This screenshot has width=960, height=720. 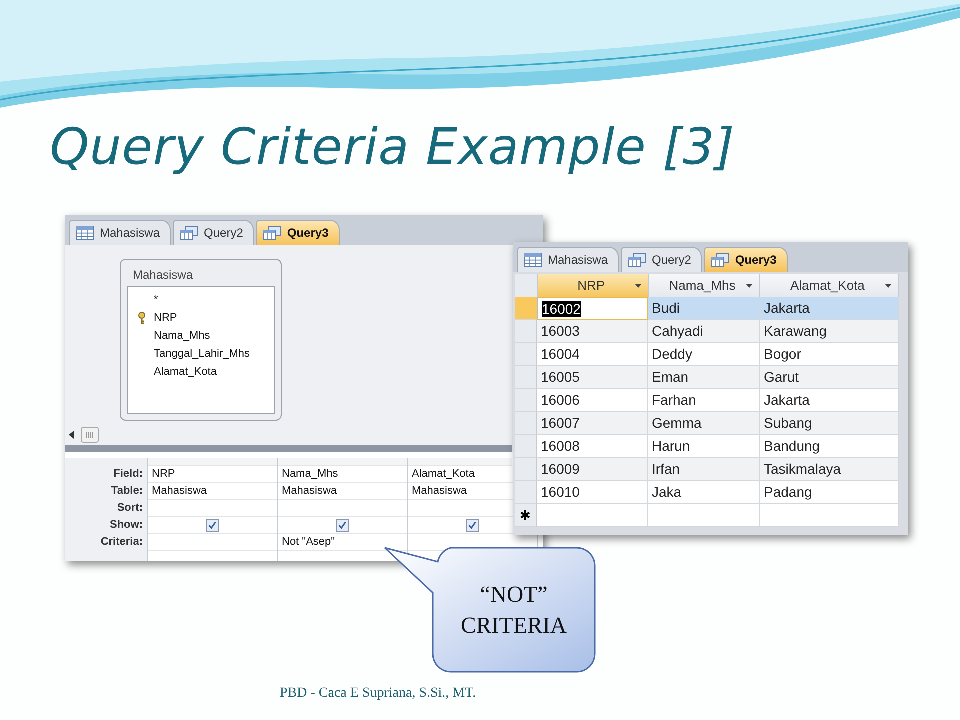 I want to click on row-selector: ✱, so click(x=526, y=515).